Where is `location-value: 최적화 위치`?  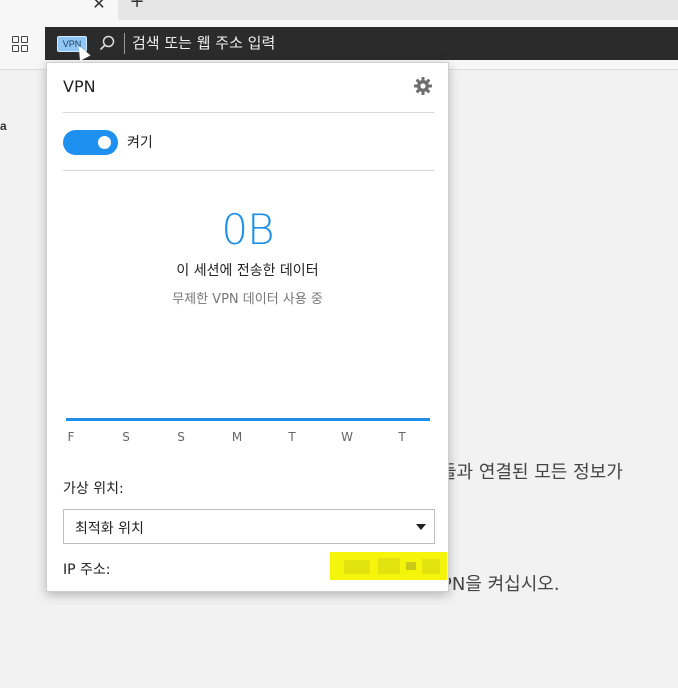
location-value: 최적화 위치 is located at coordinates (109, 529).